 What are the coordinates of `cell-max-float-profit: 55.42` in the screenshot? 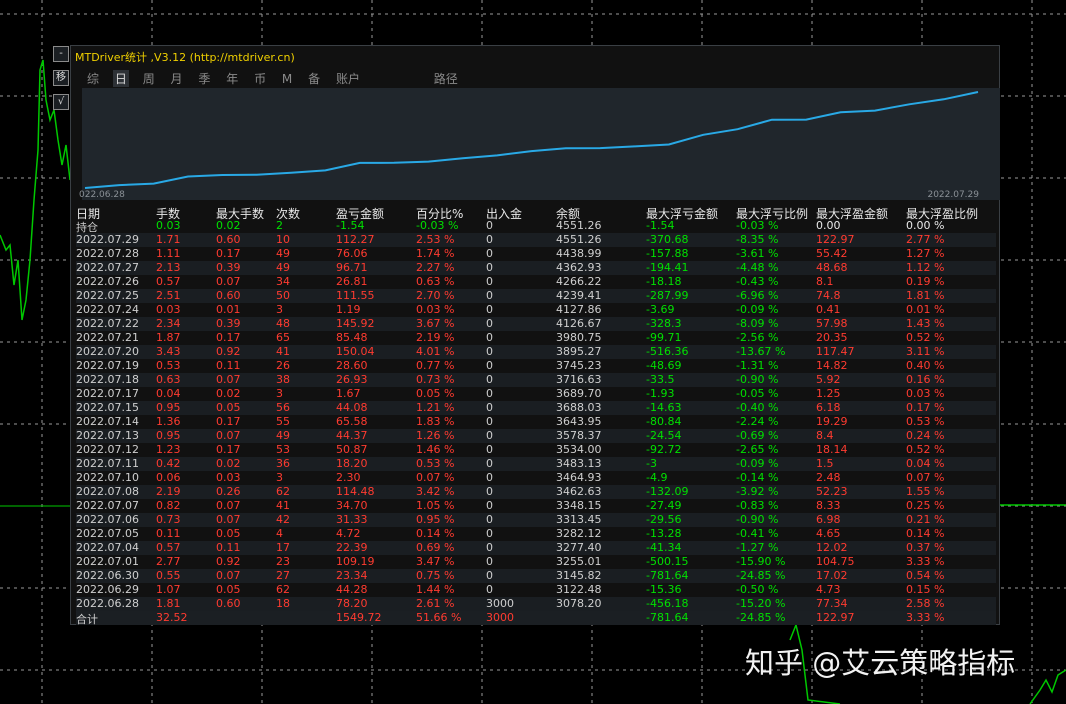 It's located at (832, 253).